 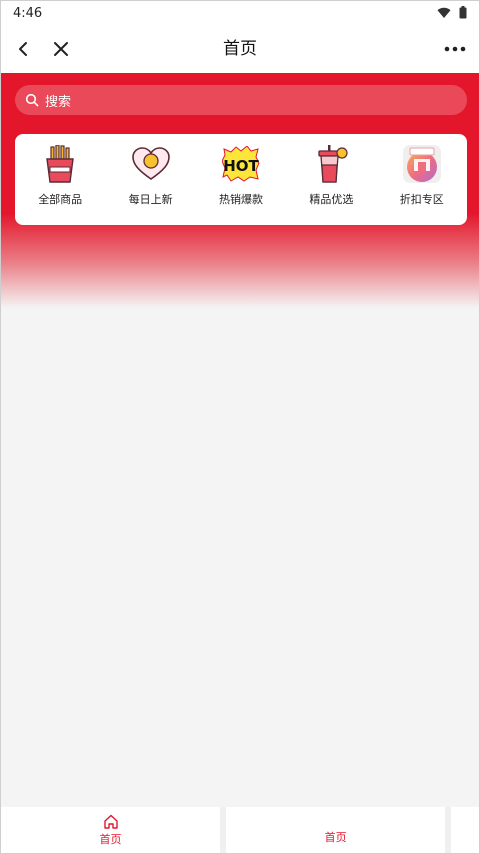 I want to click on discount-shop-icon, so click(x=422, y=164).